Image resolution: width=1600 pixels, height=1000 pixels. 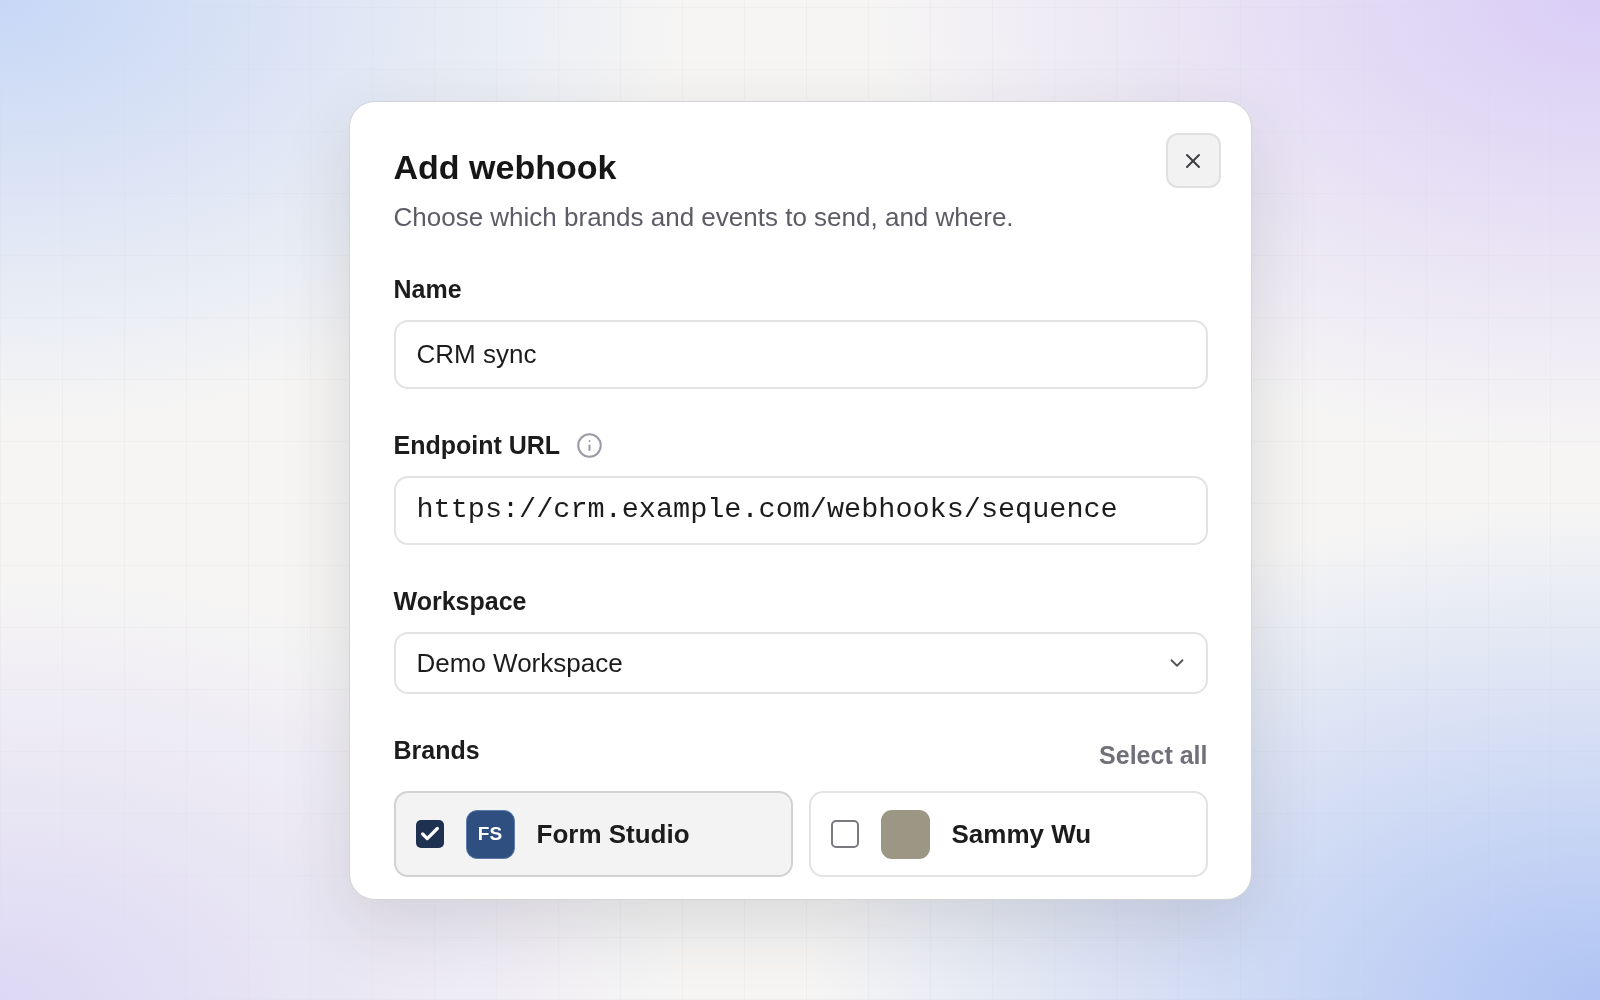 I want to click on url-field: https://crm.example.com/webhooks/sequence, so click(x=800, y=510).